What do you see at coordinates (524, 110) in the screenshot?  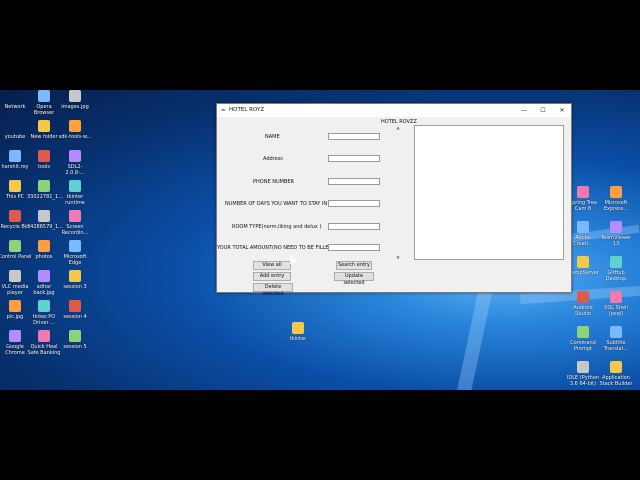 I see `minimize-button: —` at bounding box center [524, 110].